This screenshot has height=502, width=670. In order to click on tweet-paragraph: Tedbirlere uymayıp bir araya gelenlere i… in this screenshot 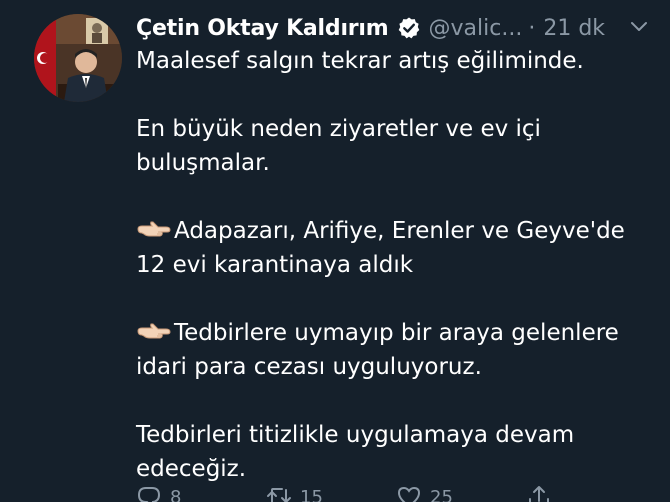, I will do `click(396, 350)`.